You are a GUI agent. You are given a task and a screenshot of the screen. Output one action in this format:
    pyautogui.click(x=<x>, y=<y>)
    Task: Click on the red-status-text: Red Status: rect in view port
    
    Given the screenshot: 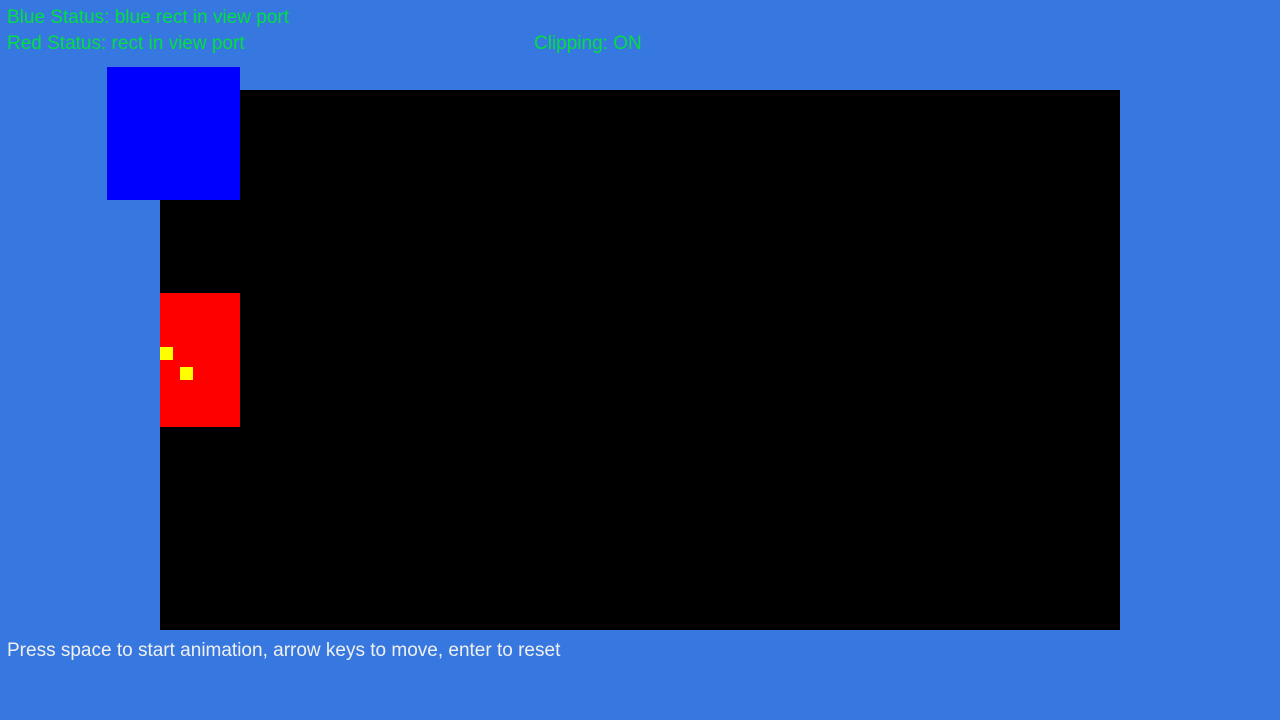 What is the action you would take?
    pyautogui.click(x=126, y=43)
    